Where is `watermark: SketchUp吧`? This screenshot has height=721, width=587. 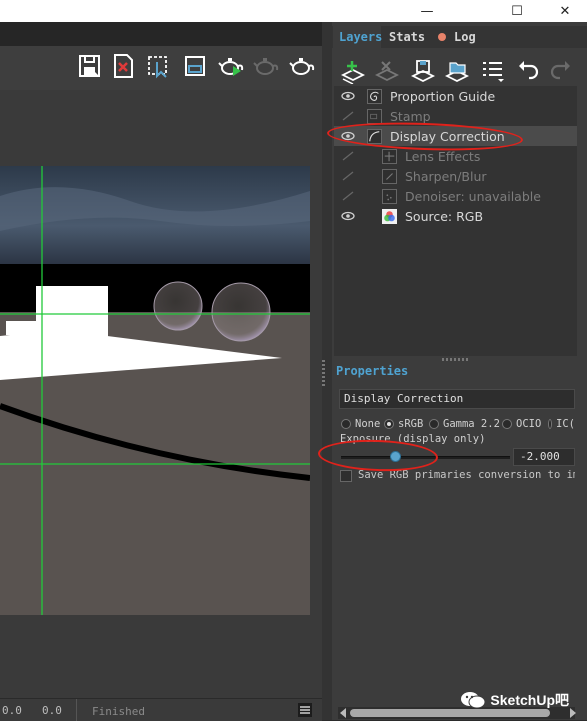 watermark: SketchUp吧 is located at coordinates (514, 700).